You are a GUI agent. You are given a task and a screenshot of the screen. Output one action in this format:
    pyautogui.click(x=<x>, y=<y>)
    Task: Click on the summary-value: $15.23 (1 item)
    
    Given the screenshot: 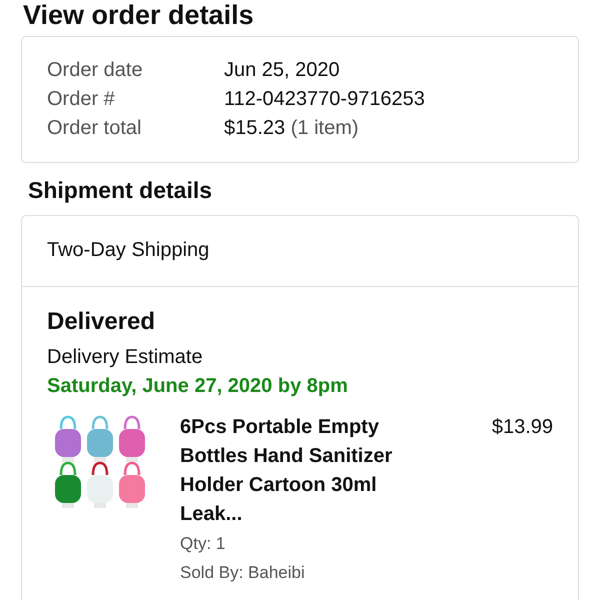 What is the action you would take?
    pyautogui.click(x=291, y=128)
    